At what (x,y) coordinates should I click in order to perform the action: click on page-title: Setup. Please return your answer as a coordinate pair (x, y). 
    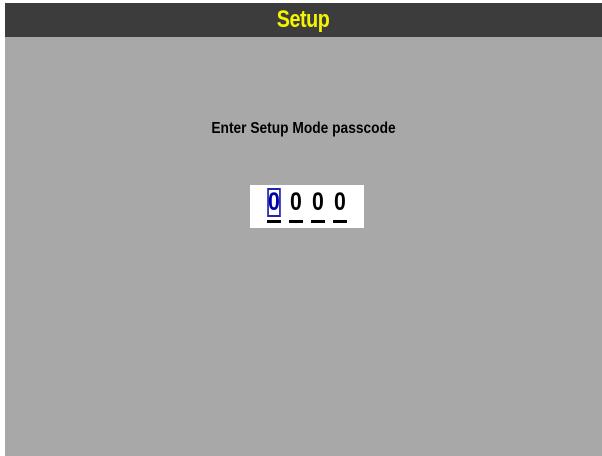
    Looking at the image, I should click on (303, 19).